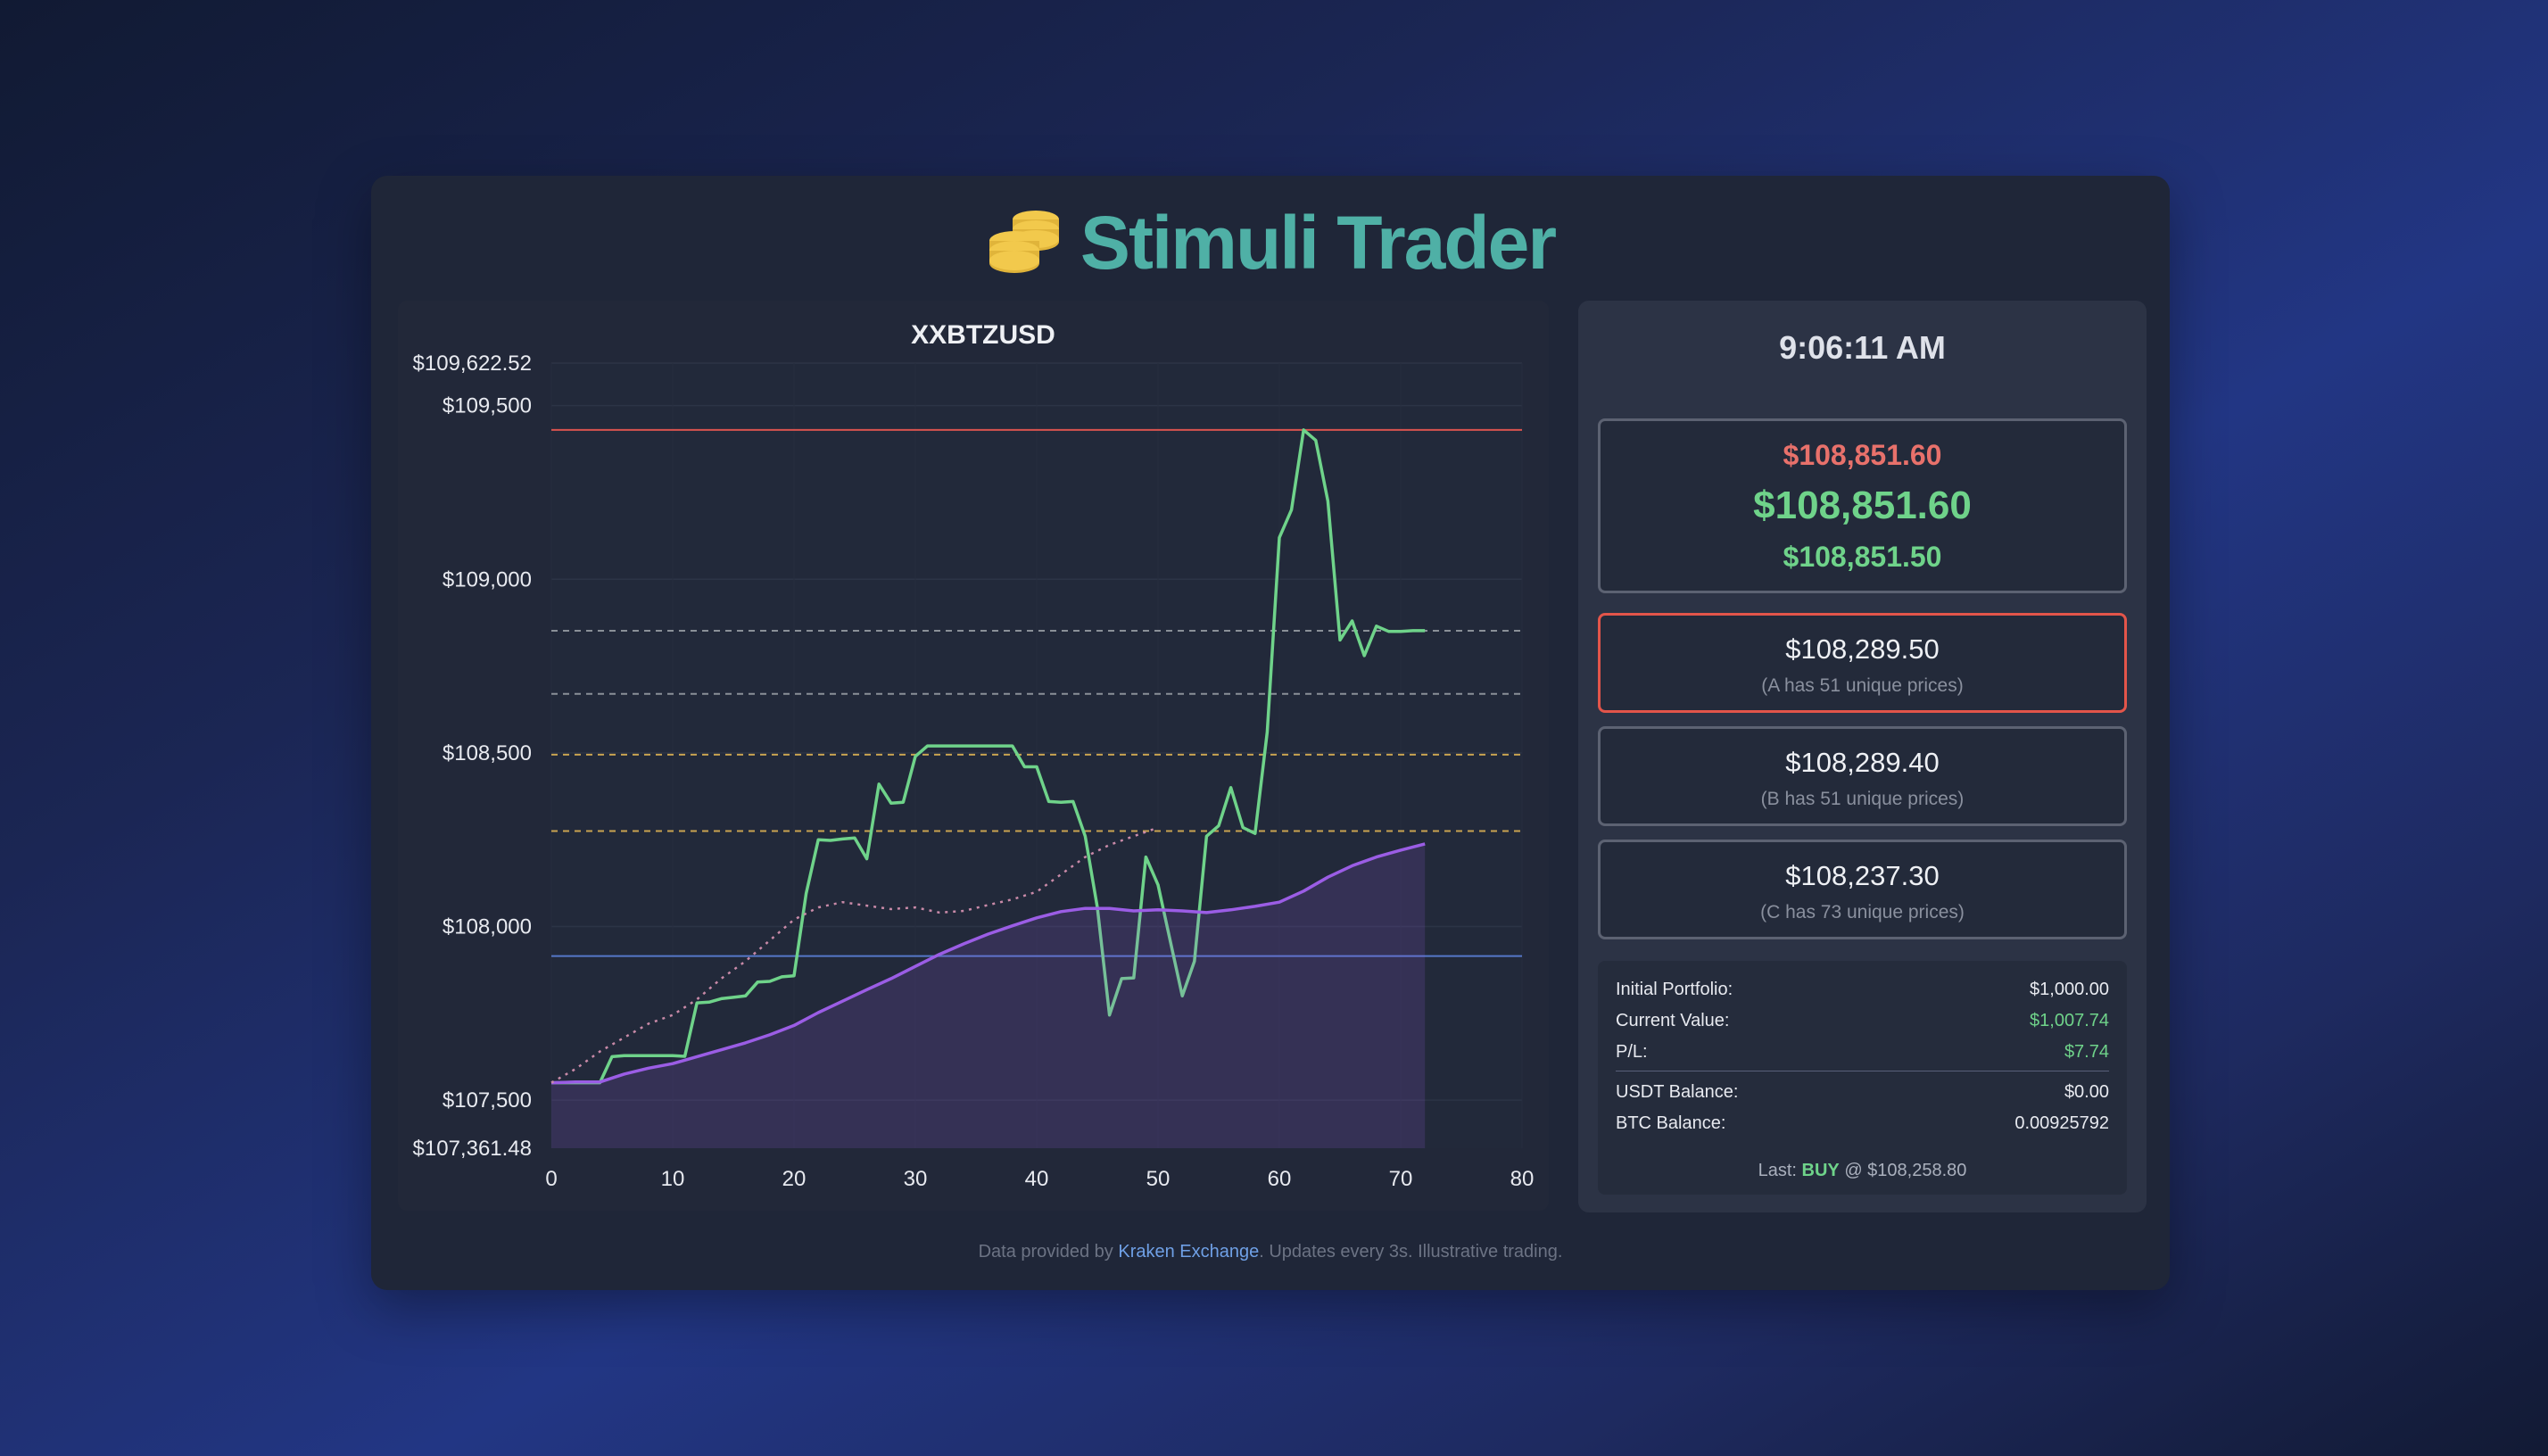  Describe the element at coordinates (488, 406) in the screenshot. I see `y-tick-label: $109,500` at that location.